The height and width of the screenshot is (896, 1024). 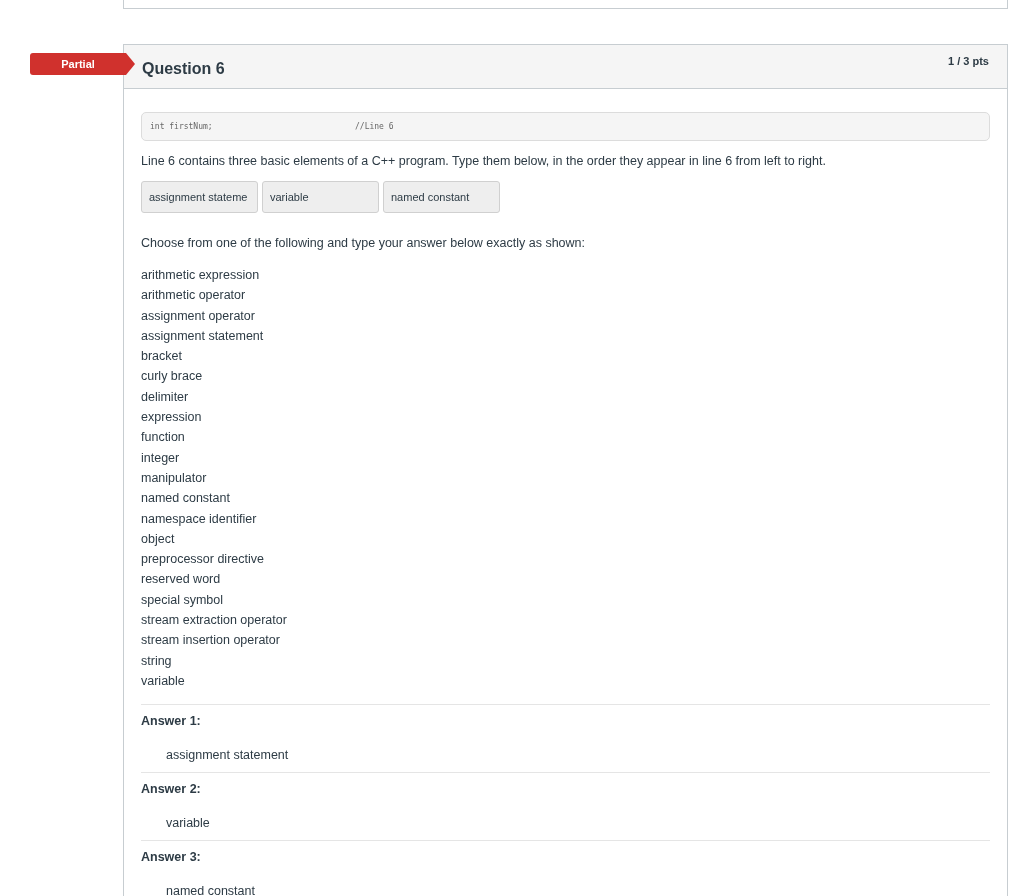 I want to click on choice-text: arithmetic expression, so click(x=201, y=275).